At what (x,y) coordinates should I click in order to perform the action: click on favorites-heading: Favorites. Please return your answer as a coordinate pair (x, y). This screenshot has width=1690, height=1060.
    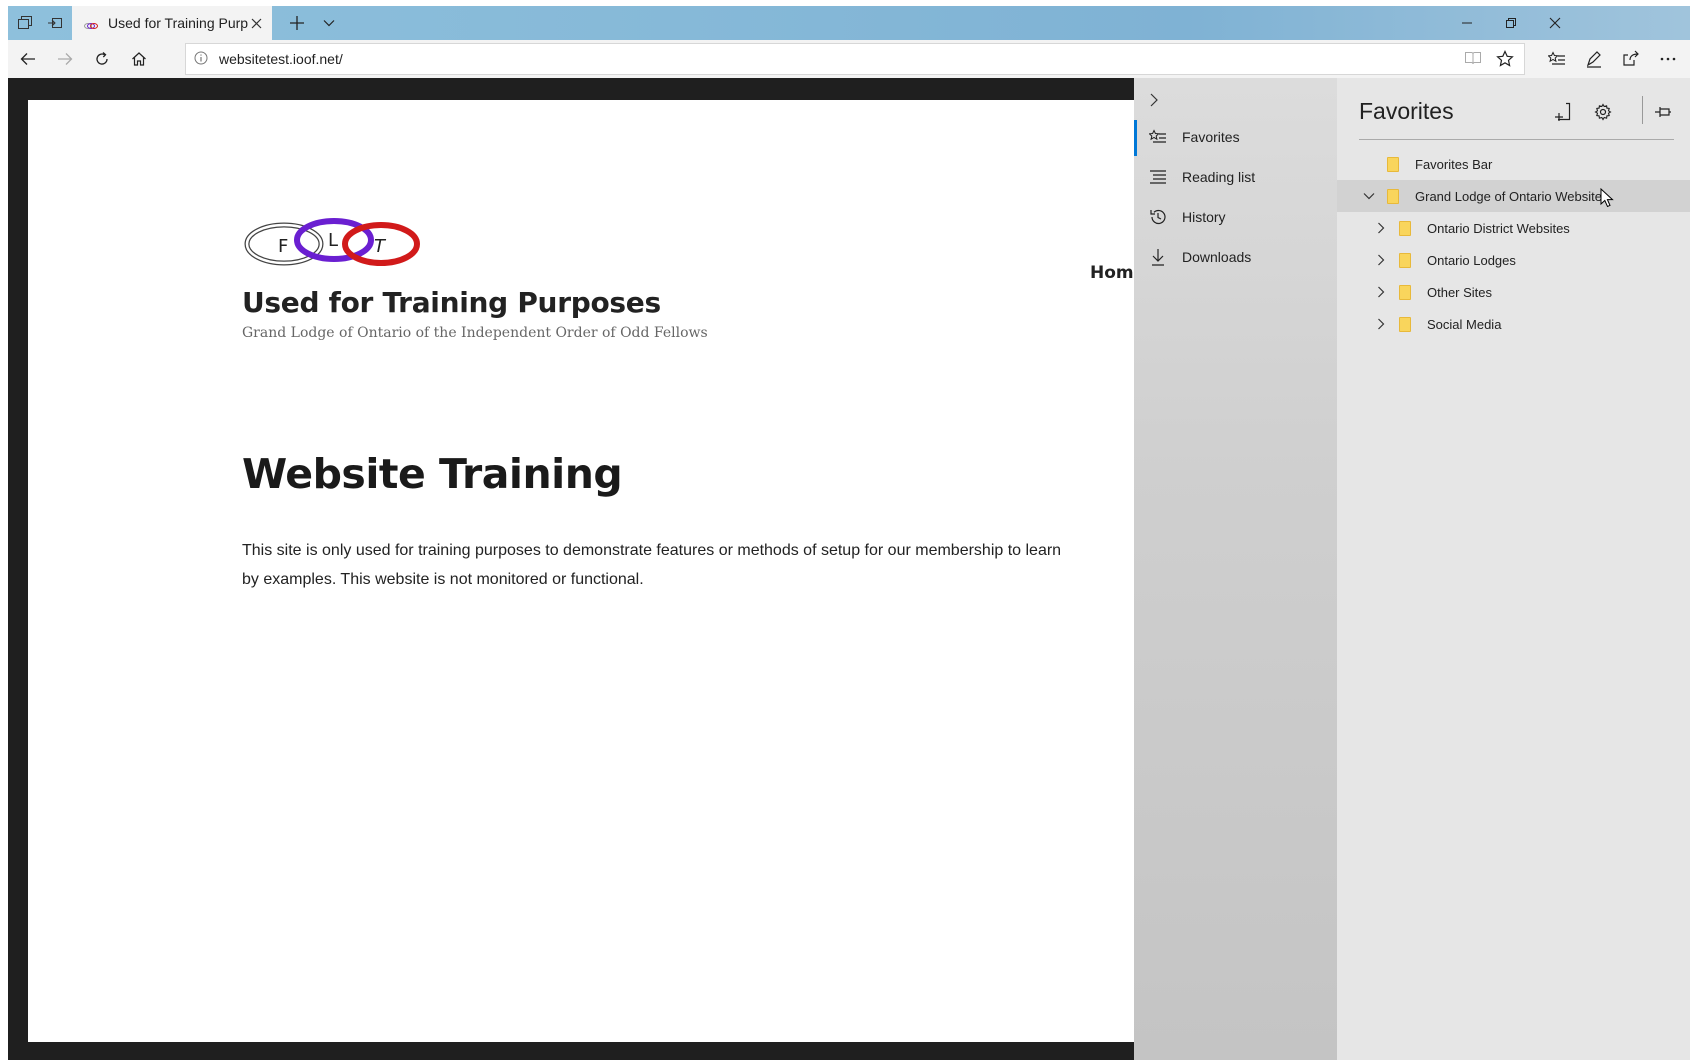
    Looking at the image, I should click on (1406, 111).